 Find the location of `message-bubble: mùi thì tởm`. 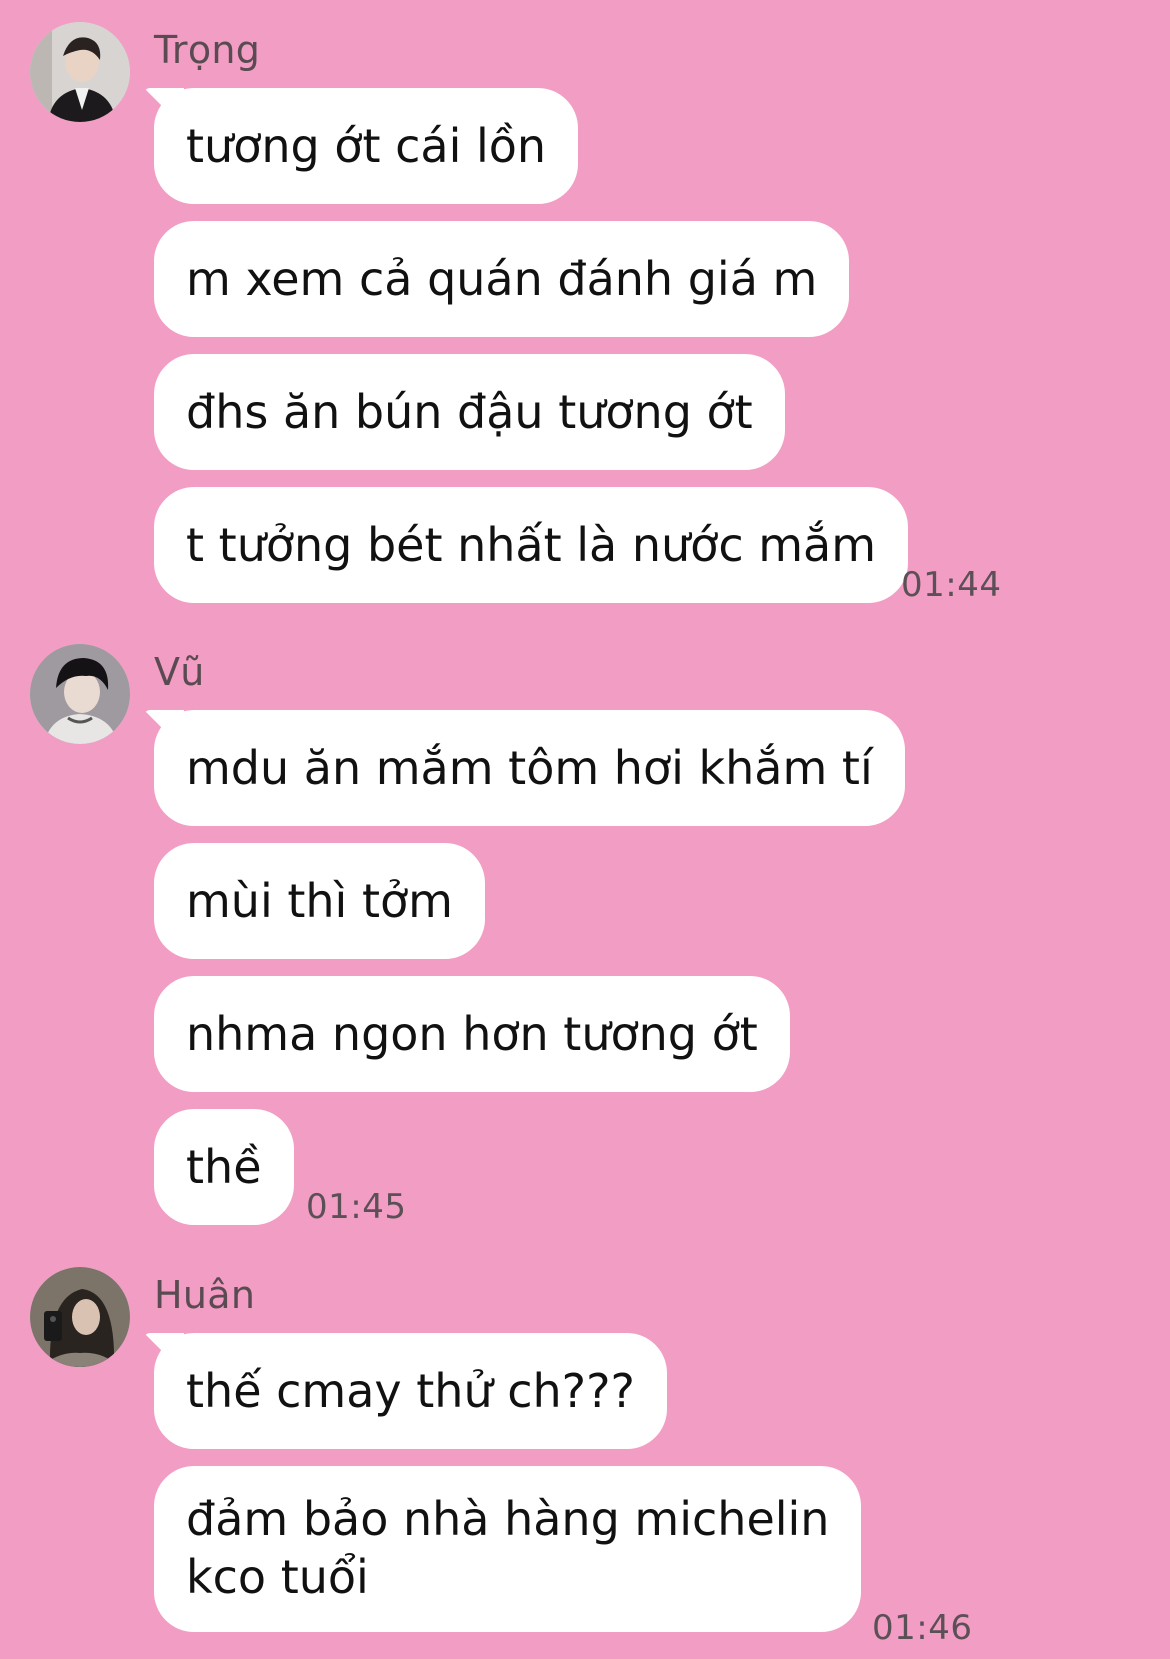

message-bubble: mùi thì tởm is located at coordinates (319, 901).